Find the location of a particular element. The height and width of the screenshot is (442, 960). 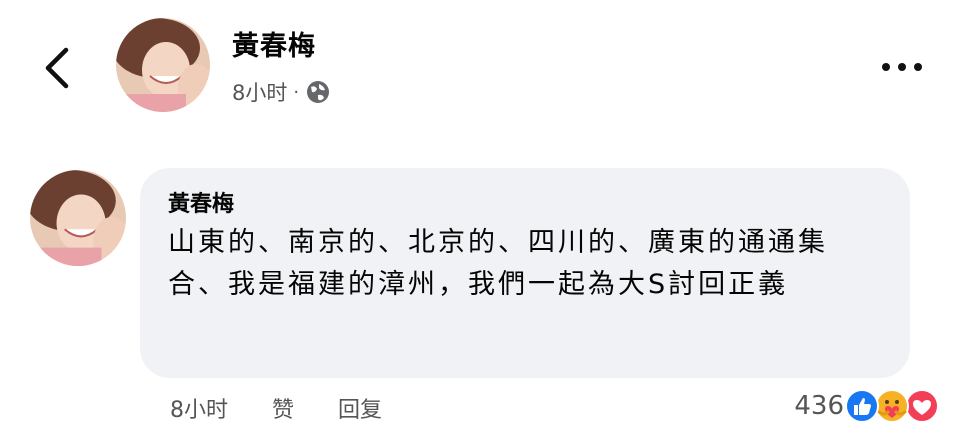

more-options-button is located at coordinates (902, 67).